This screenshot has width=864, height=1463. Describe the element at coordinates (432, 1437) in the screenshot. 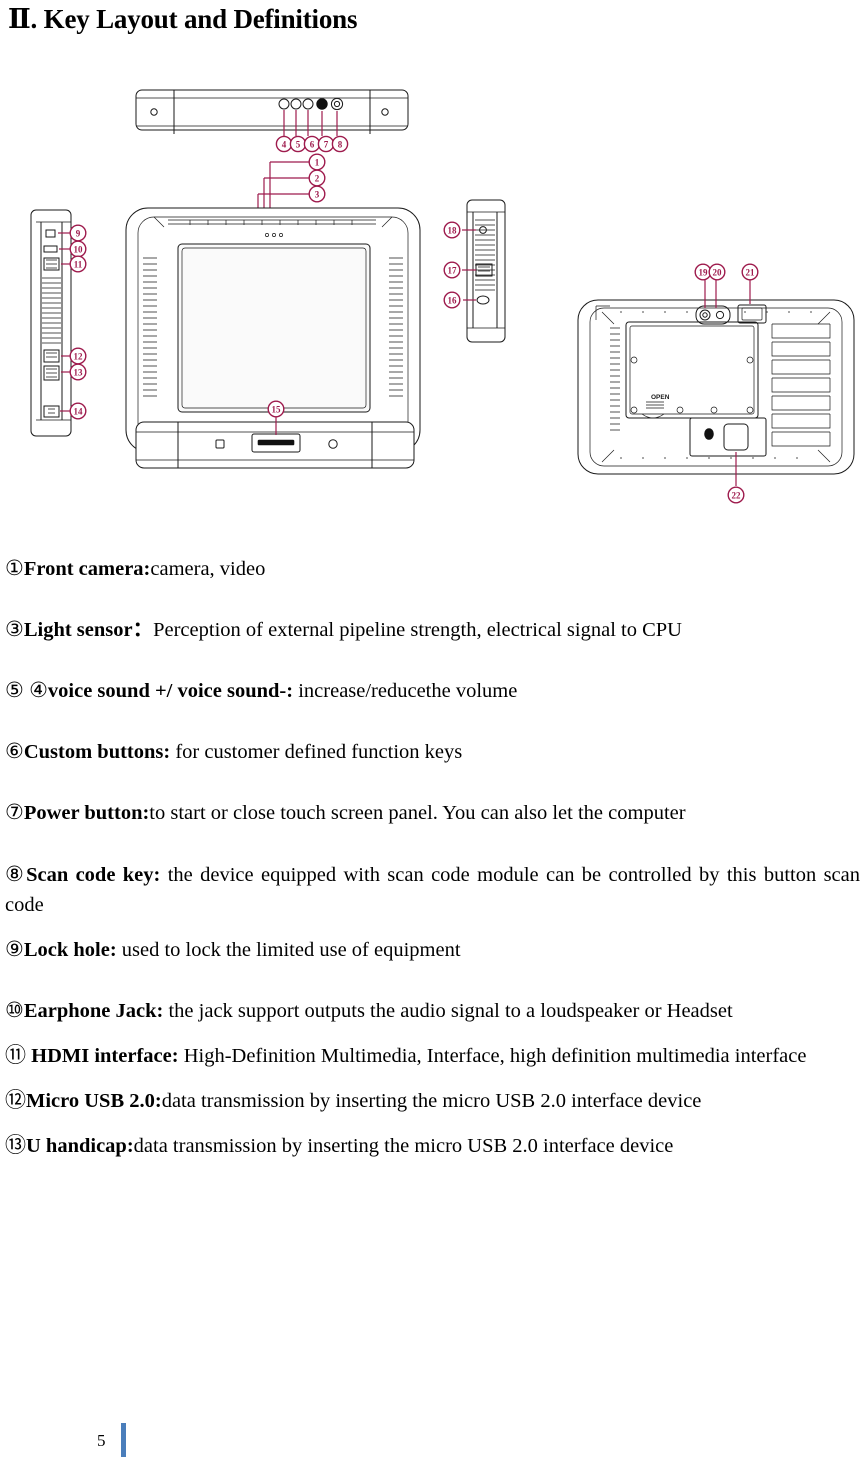

I see `page-footer: 5` at that location.